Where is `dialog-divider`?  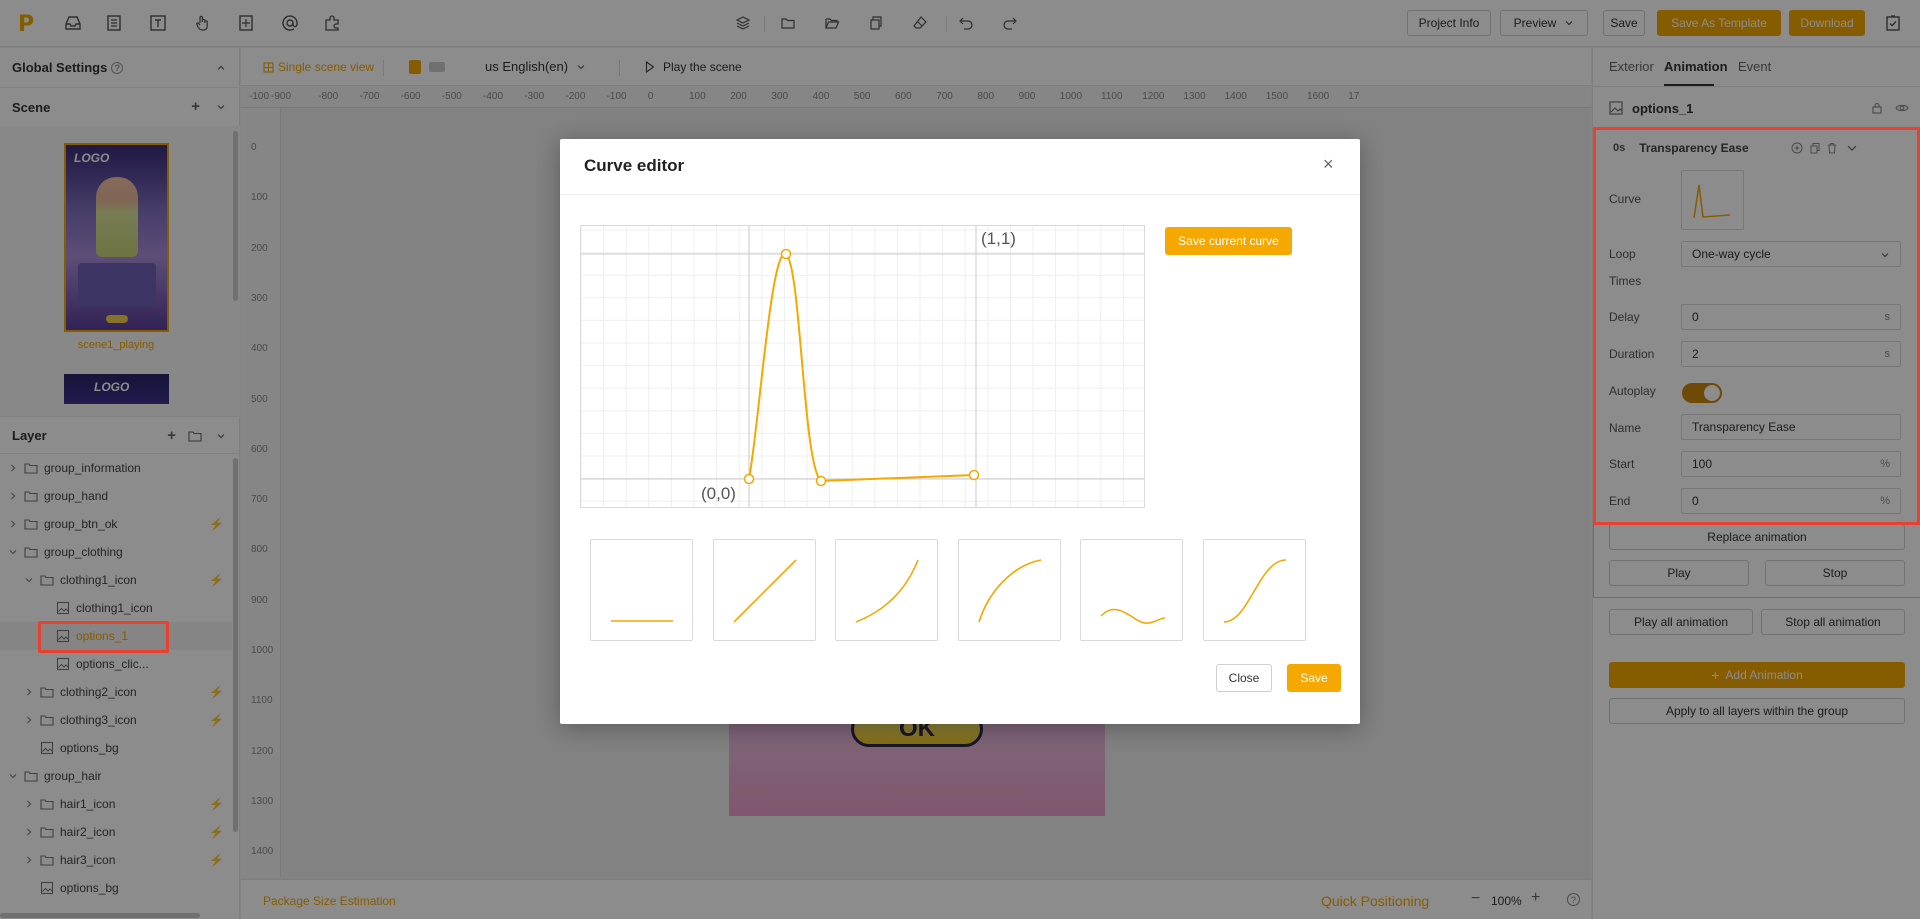
dialog-divider is located at coordinates (960, 194).